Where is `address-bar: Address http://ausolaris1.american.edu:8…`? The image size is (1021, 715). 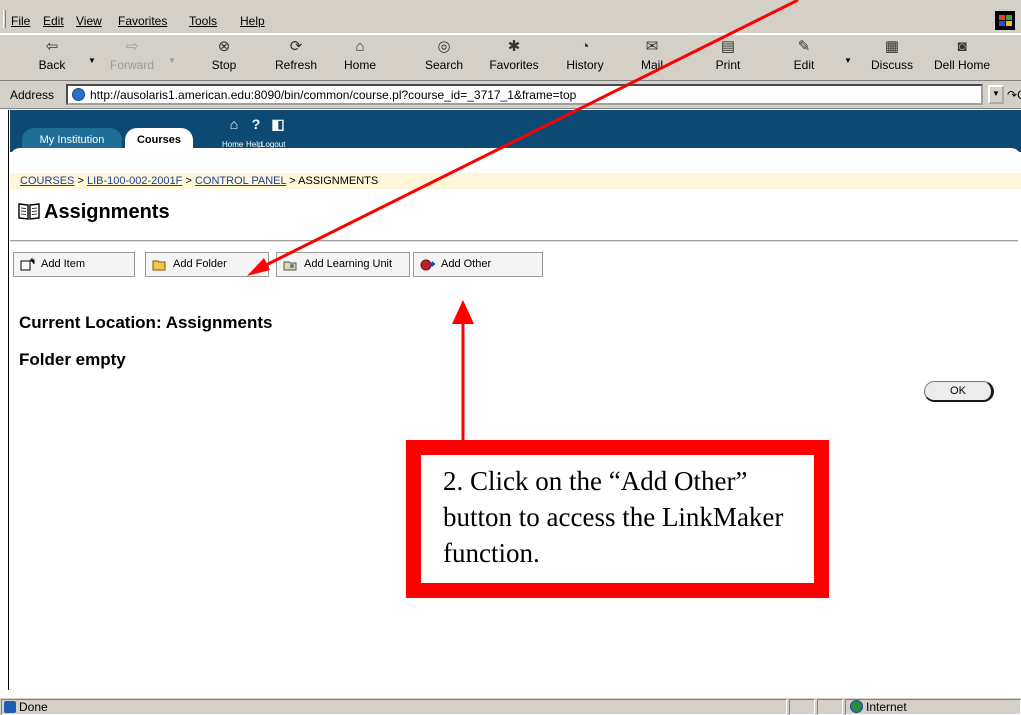 address-bar: Address http://ausolaris1.american.edu:8… is located at coordinates (510, 95).